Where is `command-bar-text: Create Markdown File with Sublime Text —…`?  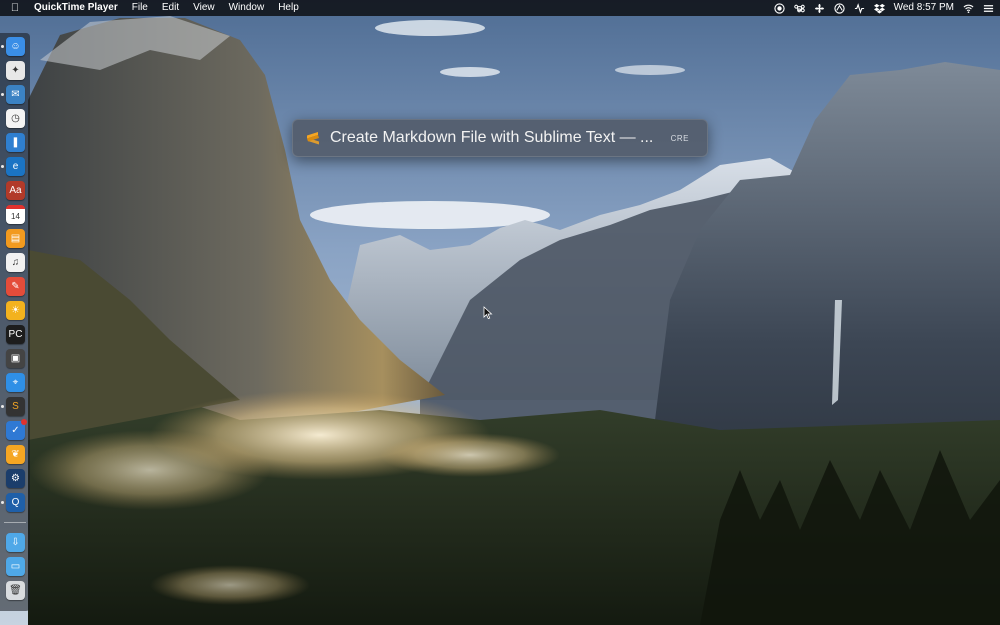 command-bar-text: Create Markdown File with Sublime Text —… is located at coordinates (492, 137).